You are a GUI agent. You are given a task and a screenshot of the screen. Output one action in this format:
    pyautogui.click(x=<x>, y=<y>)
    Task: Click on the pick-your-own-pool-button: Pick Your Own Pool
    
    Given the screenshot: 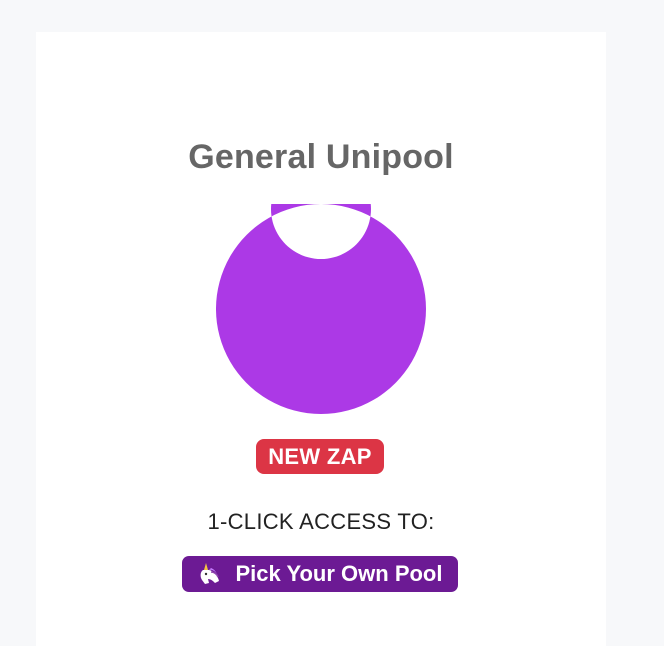 What is the action you would take?
    pyautogui.click(x=320, y=574)
    